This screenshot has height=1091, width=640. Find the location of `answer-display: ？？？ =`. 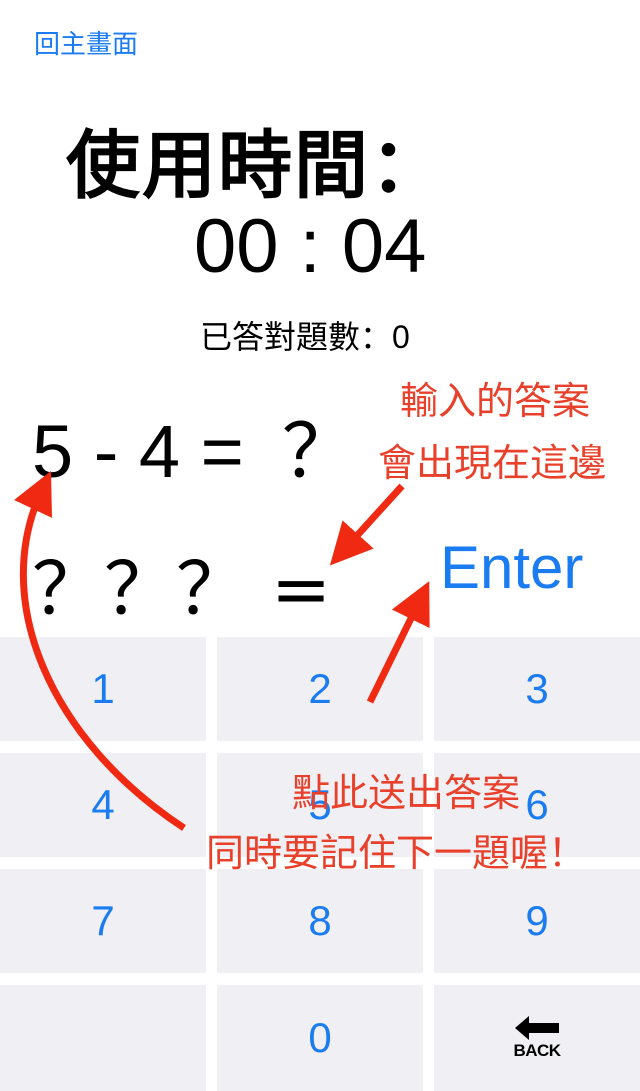

answer-display: ？？？ = is located at coordinates (182, 589).